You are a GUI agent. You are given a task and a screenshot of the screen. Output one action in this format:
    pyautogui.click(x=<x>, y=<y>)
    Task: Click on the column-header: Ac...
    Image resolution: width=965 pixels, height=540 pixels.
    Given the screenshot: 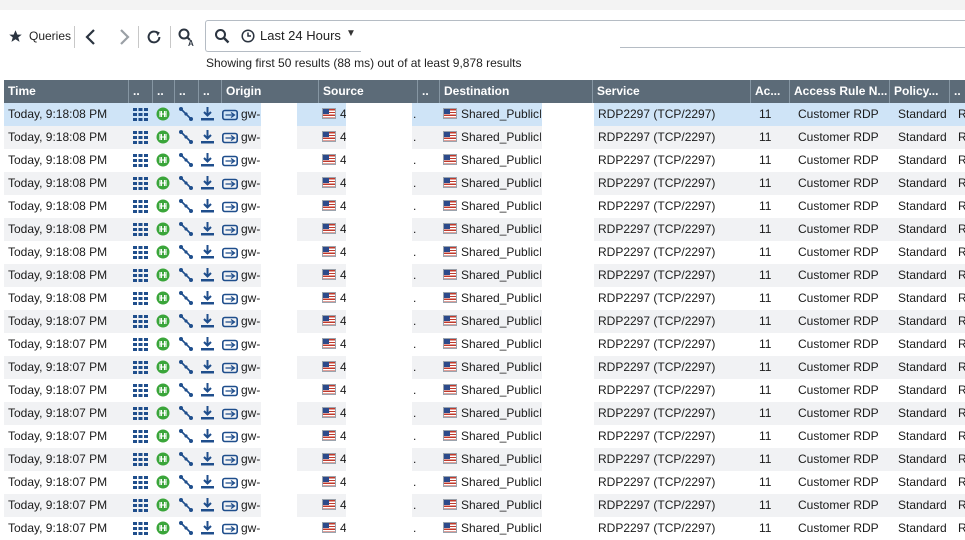 What is the action you would take?
    pyautogui.click(x=770, y=91)
    